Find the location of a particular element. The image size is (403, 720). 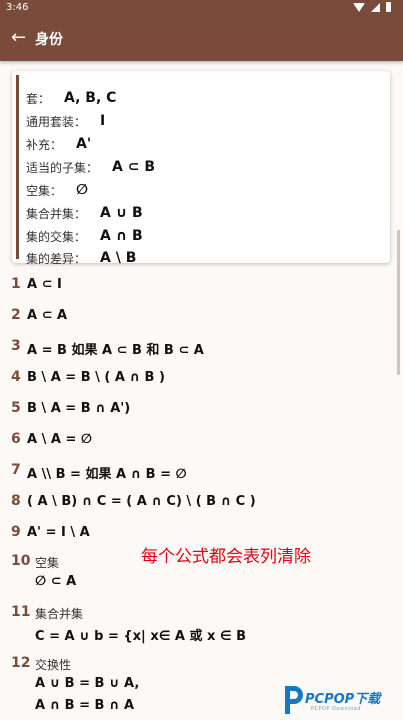

definition-row: 适当的子集： A ⊂ B is located at coordinates (90, 167).